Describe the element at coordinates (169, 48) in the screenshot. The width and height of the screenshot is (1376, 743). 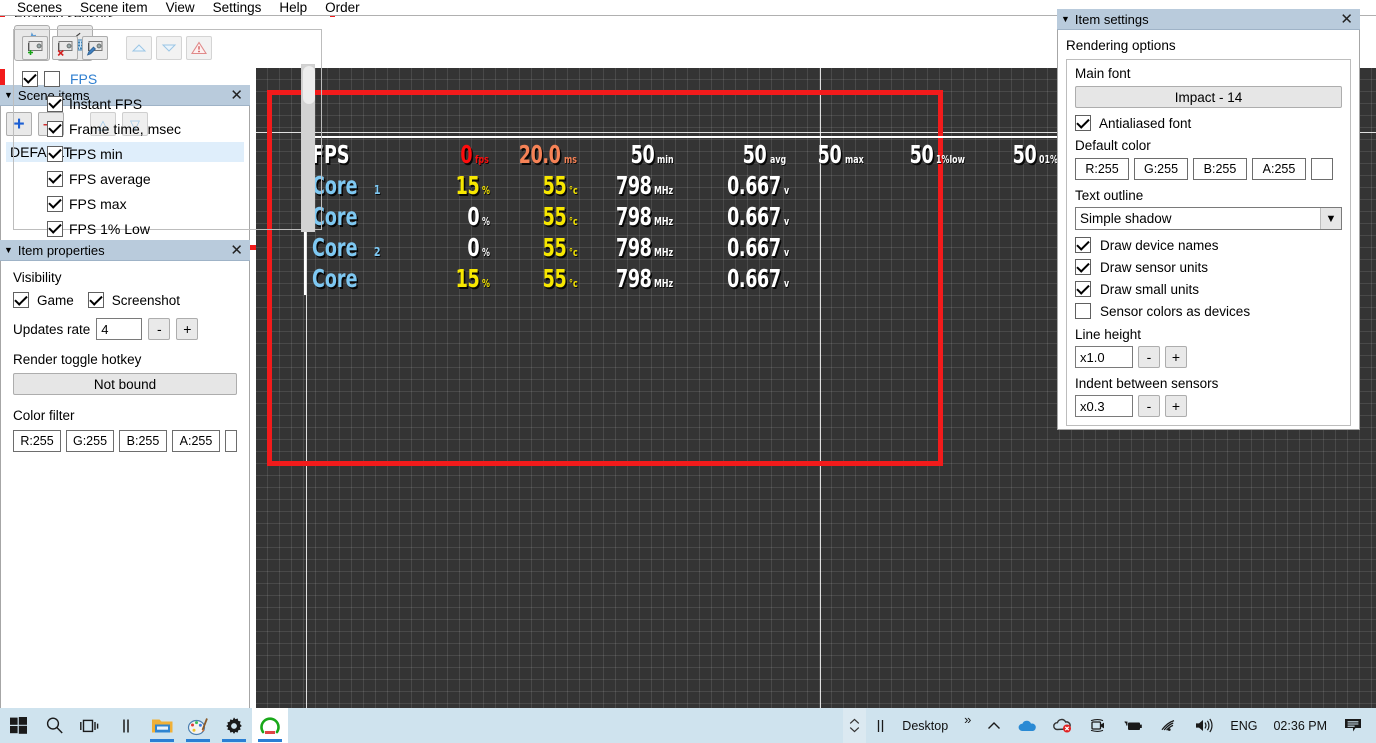
I see `move-sensor-down-button` at that location.